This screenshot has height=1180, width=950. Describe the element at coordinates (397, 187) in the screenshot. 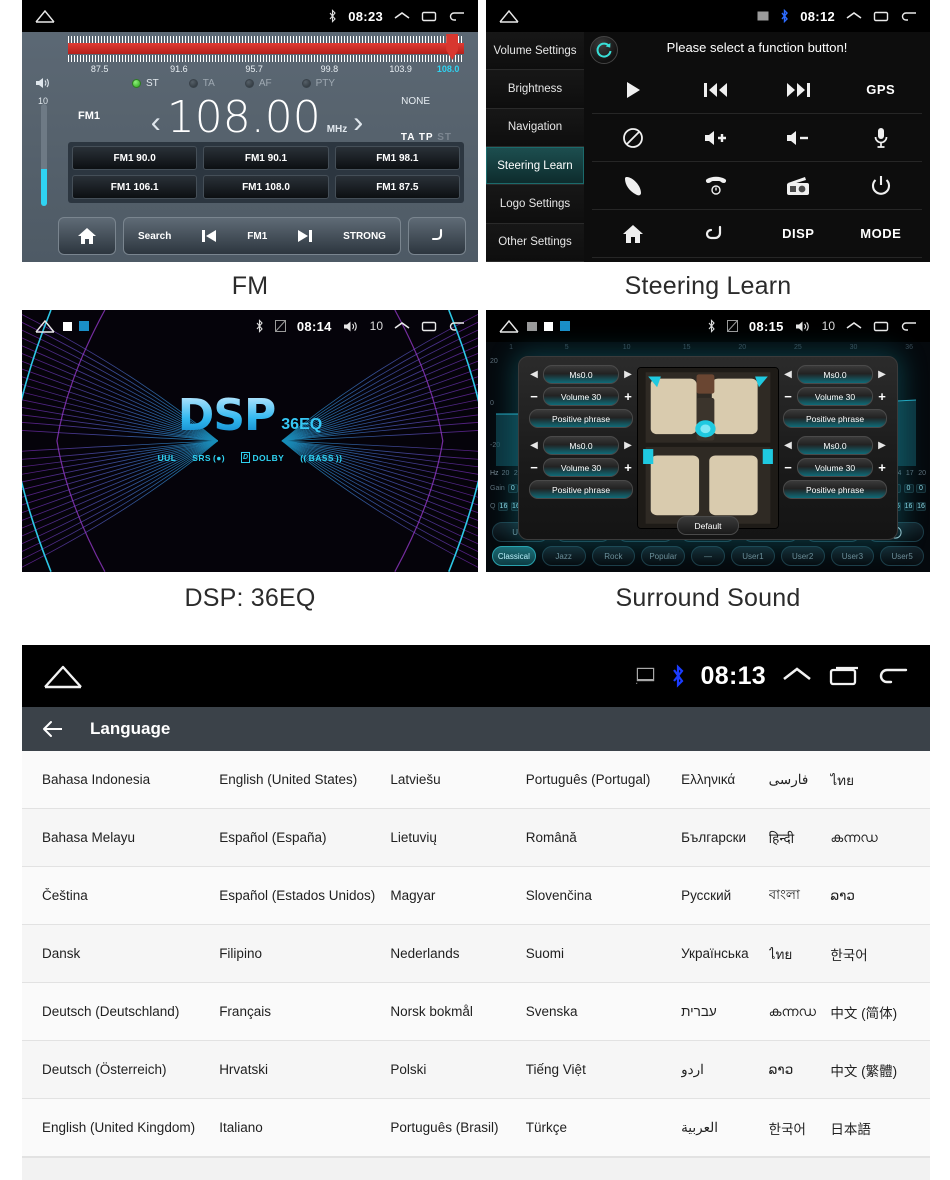

I see `preset-button: FM1 87.5` at that location.